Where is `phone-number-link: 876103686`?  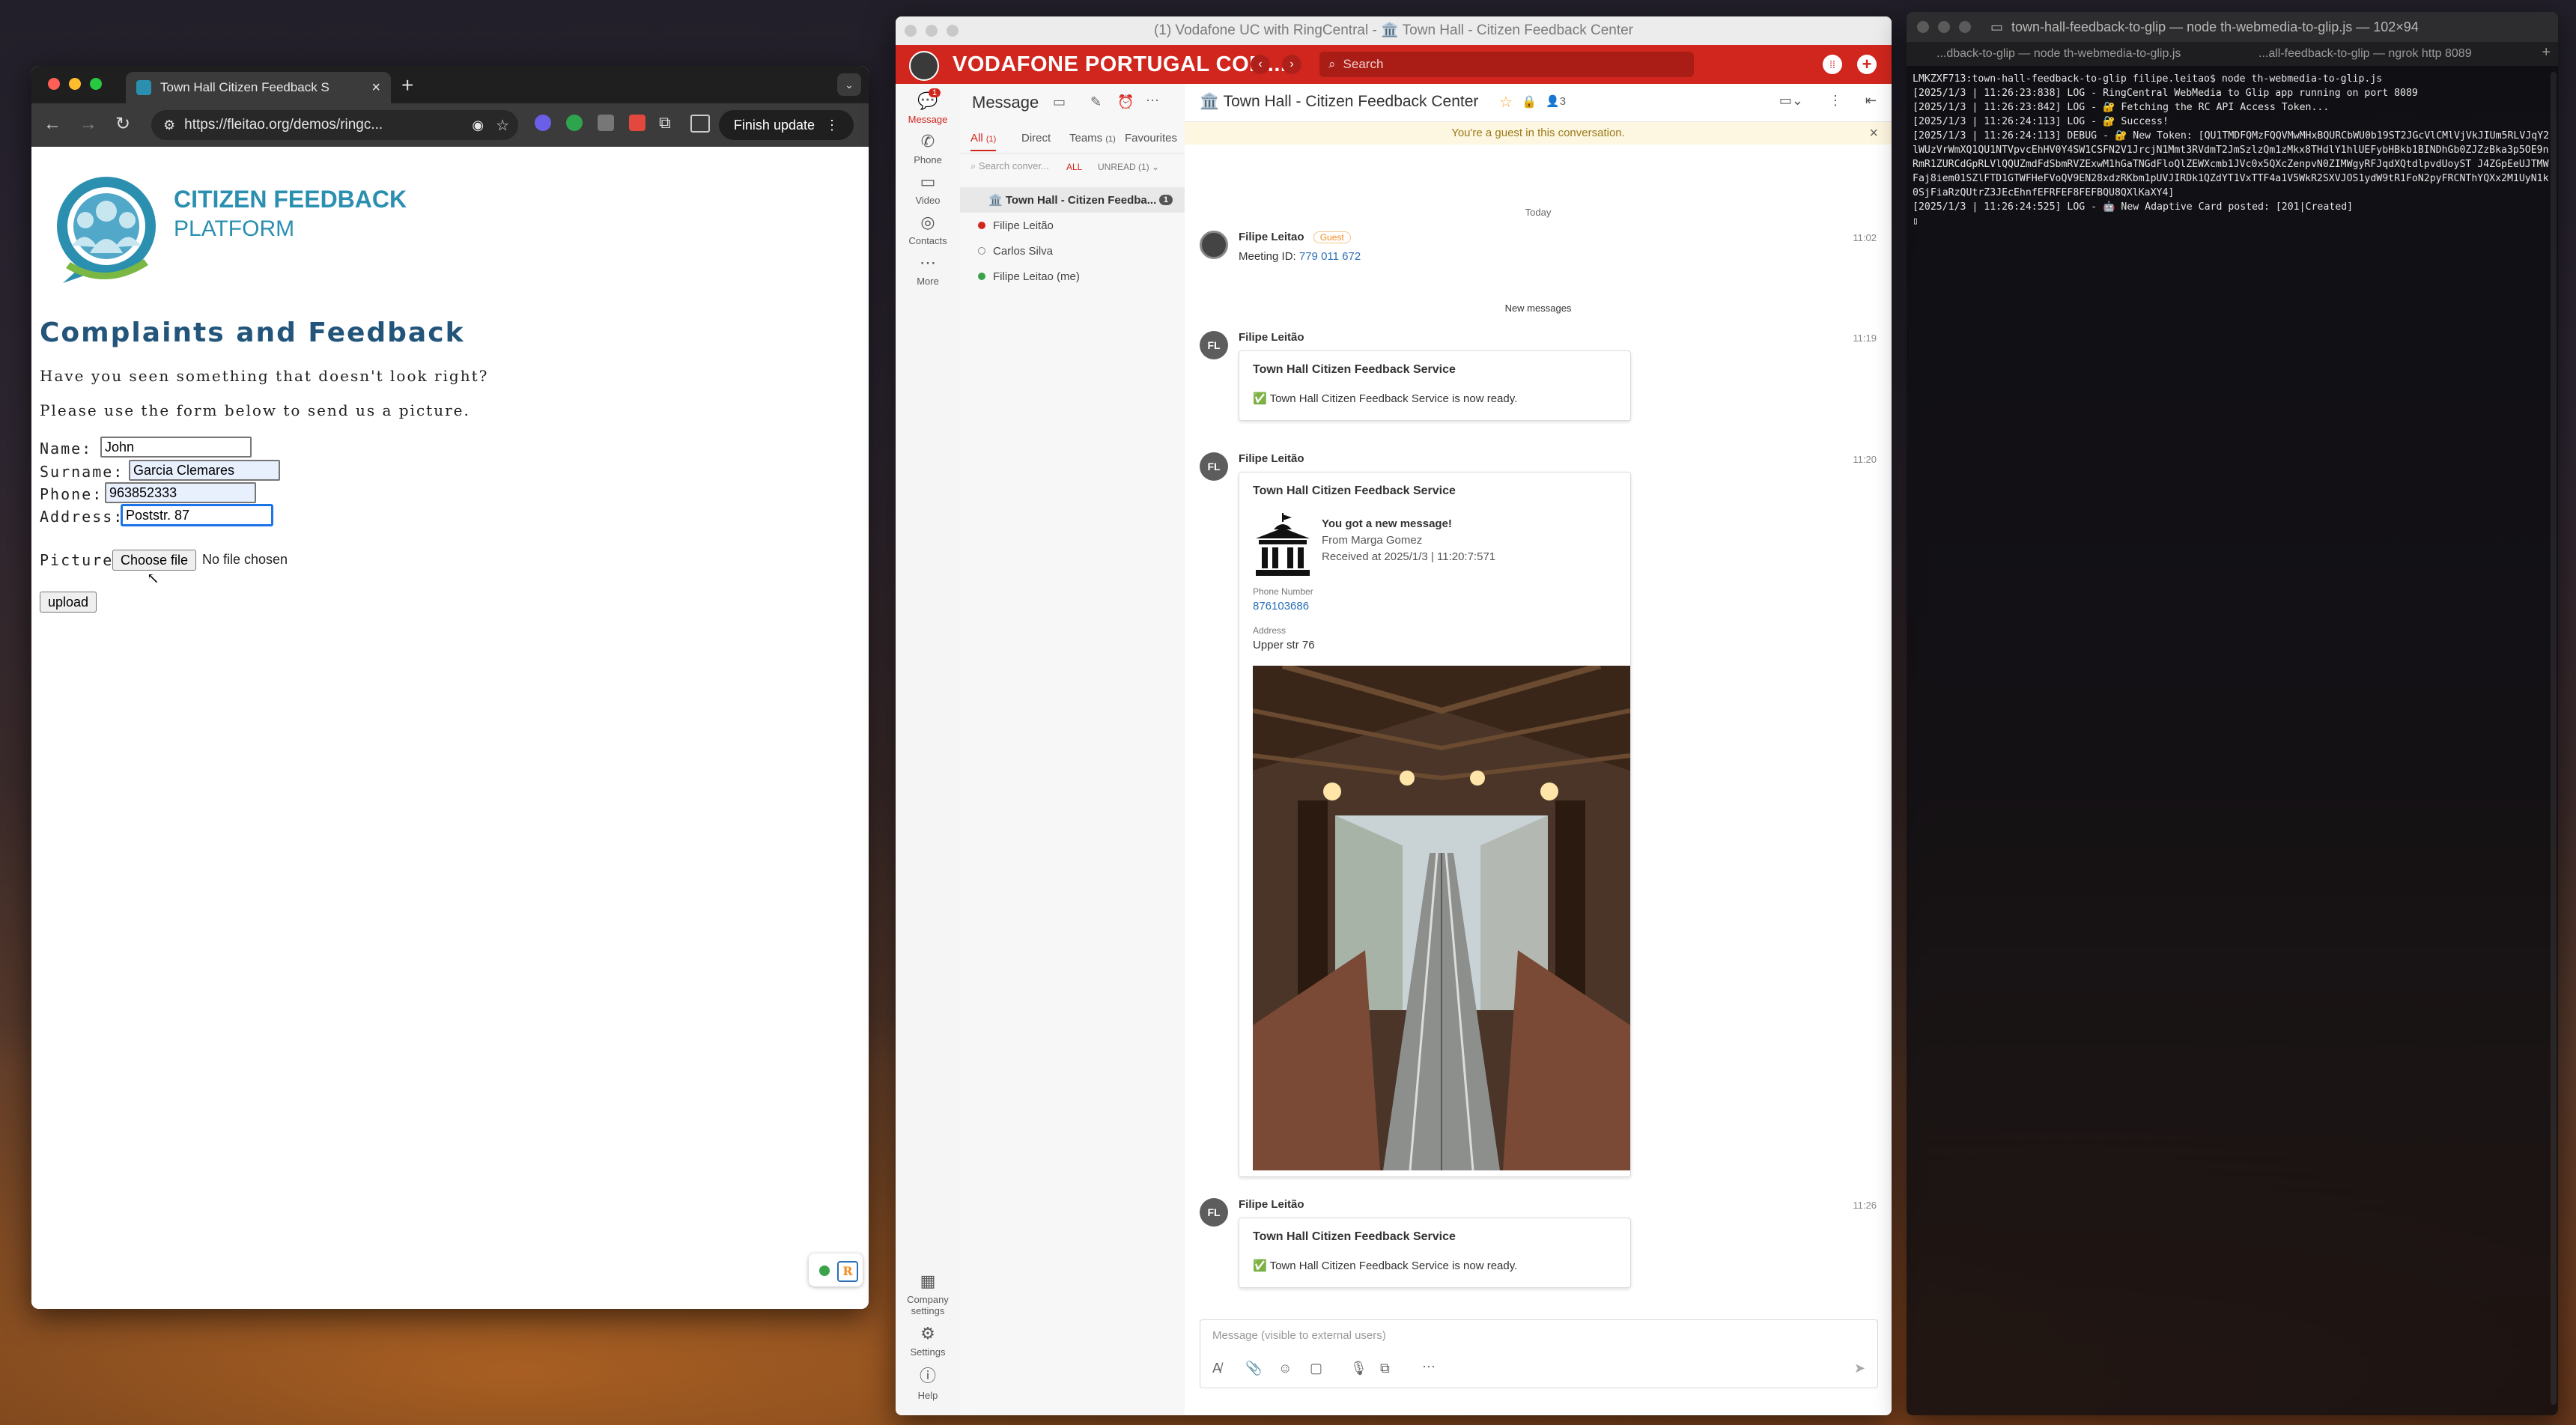 phone-number-link: 876103686 is located at coordinates (1281, 606).